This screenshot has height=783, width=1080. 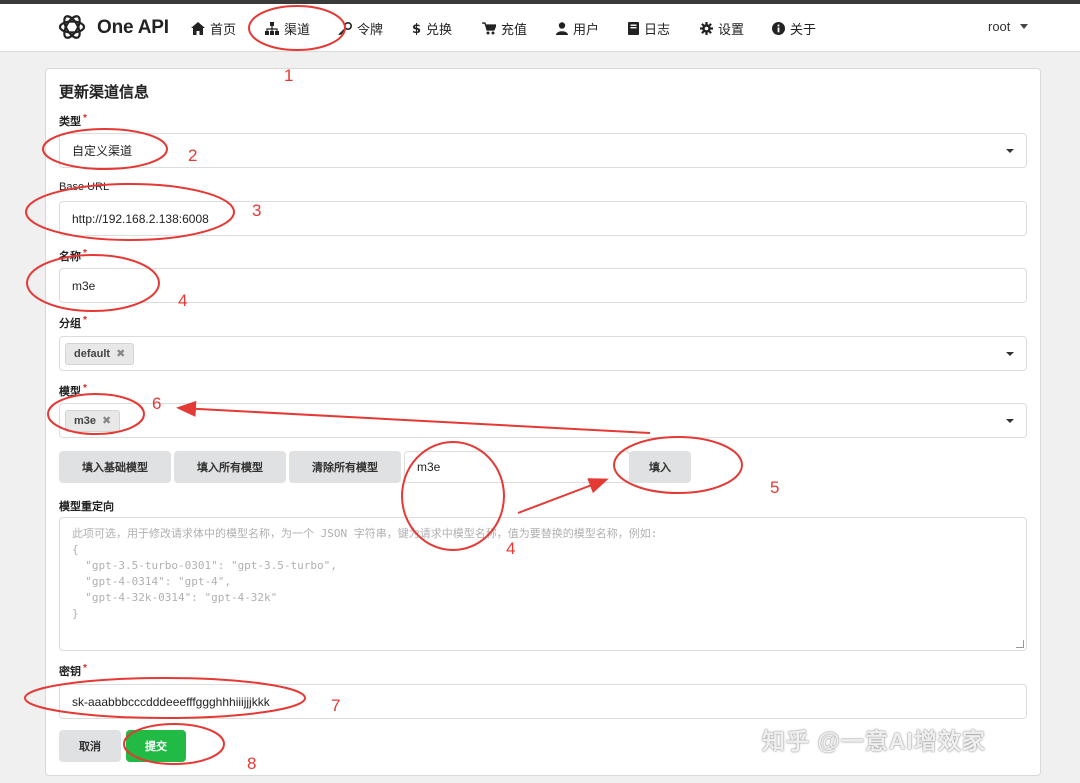 I want to click on models-label-text: 模型, so click(x=70, y=392).